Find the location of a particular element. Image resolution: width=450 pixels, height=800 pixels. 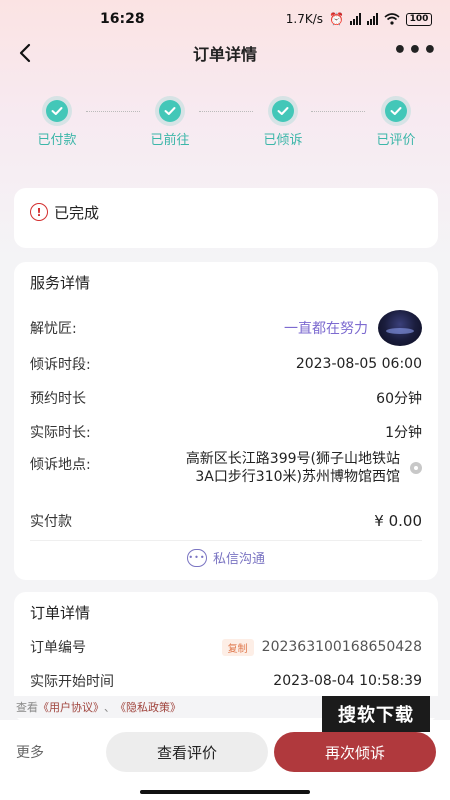

status-bar: 16:28 1.7K/s ⏰ 100 is located at coordinates (225, 19).